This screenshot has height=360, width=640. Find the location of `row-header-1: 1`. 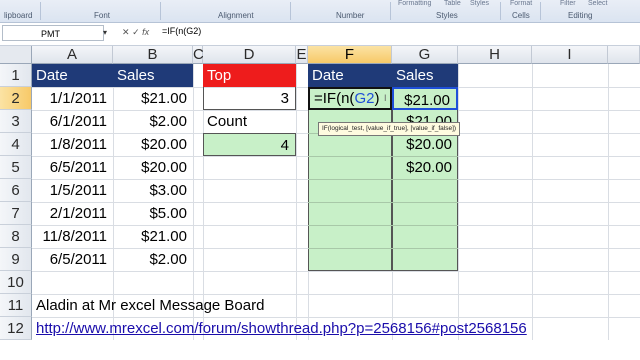

row-header-1: 1 is located at coordinates (16, 75).